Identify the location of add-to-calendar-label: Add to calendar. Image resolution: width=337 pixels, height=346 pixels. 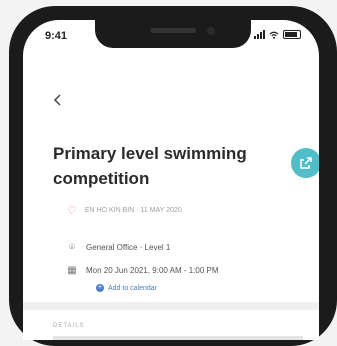
(133, 288).